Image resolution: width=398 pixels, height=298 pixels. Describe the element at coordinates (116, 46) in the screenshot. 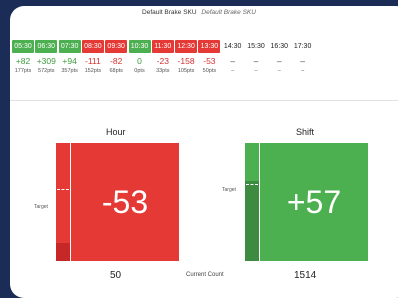

I see `slot-time: 09:30` at that location.